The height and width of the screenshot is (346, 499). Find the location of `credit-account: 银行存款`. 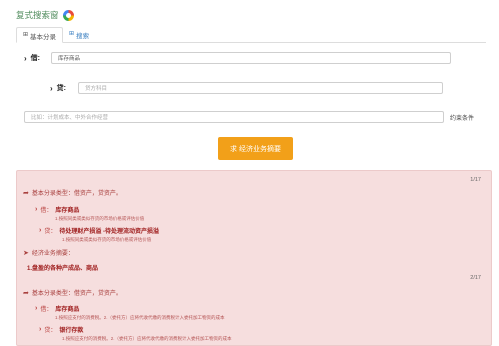

credit-account: 银行存款 is located at coordinates (71, 331).